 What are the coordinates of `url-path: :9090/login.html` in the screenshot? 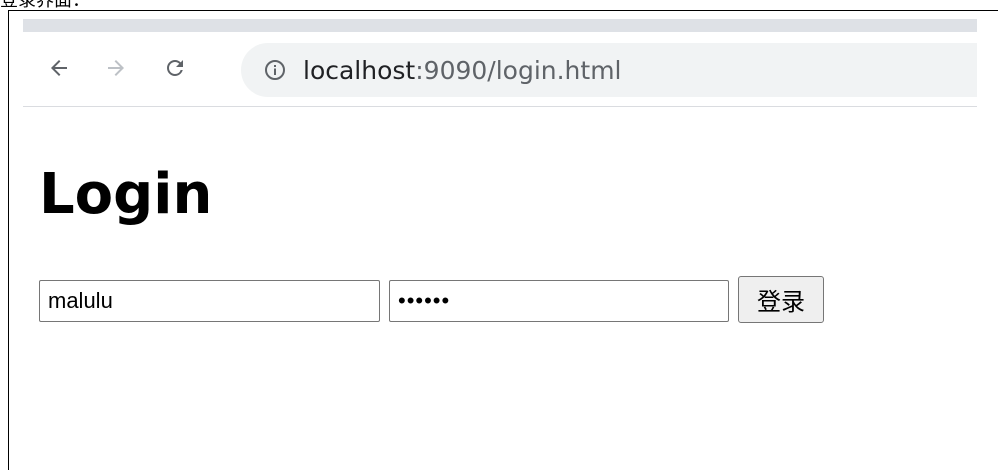 It's located at (518, 70).